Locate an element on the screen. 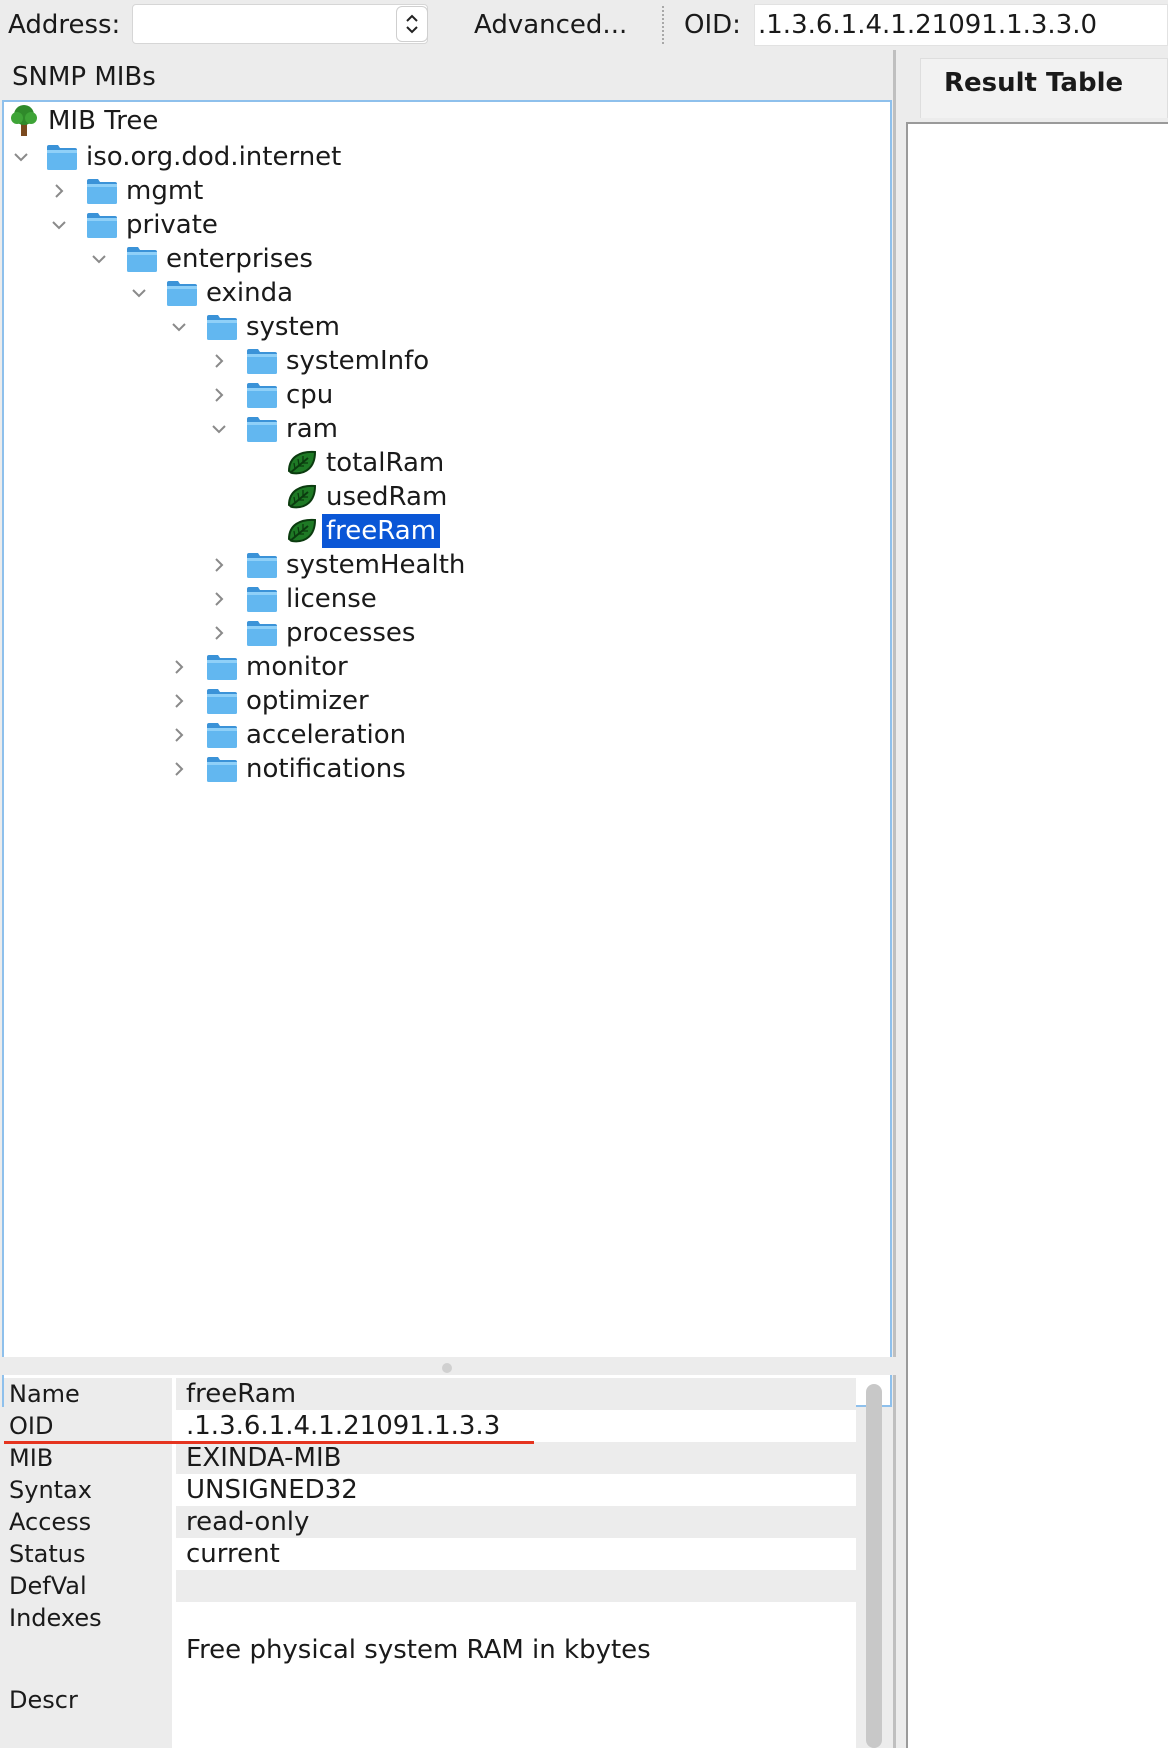 Image resolution: width=1168 pixels, height=1748 pixels. property-row: Status current is located at coordinates (430, 1554).